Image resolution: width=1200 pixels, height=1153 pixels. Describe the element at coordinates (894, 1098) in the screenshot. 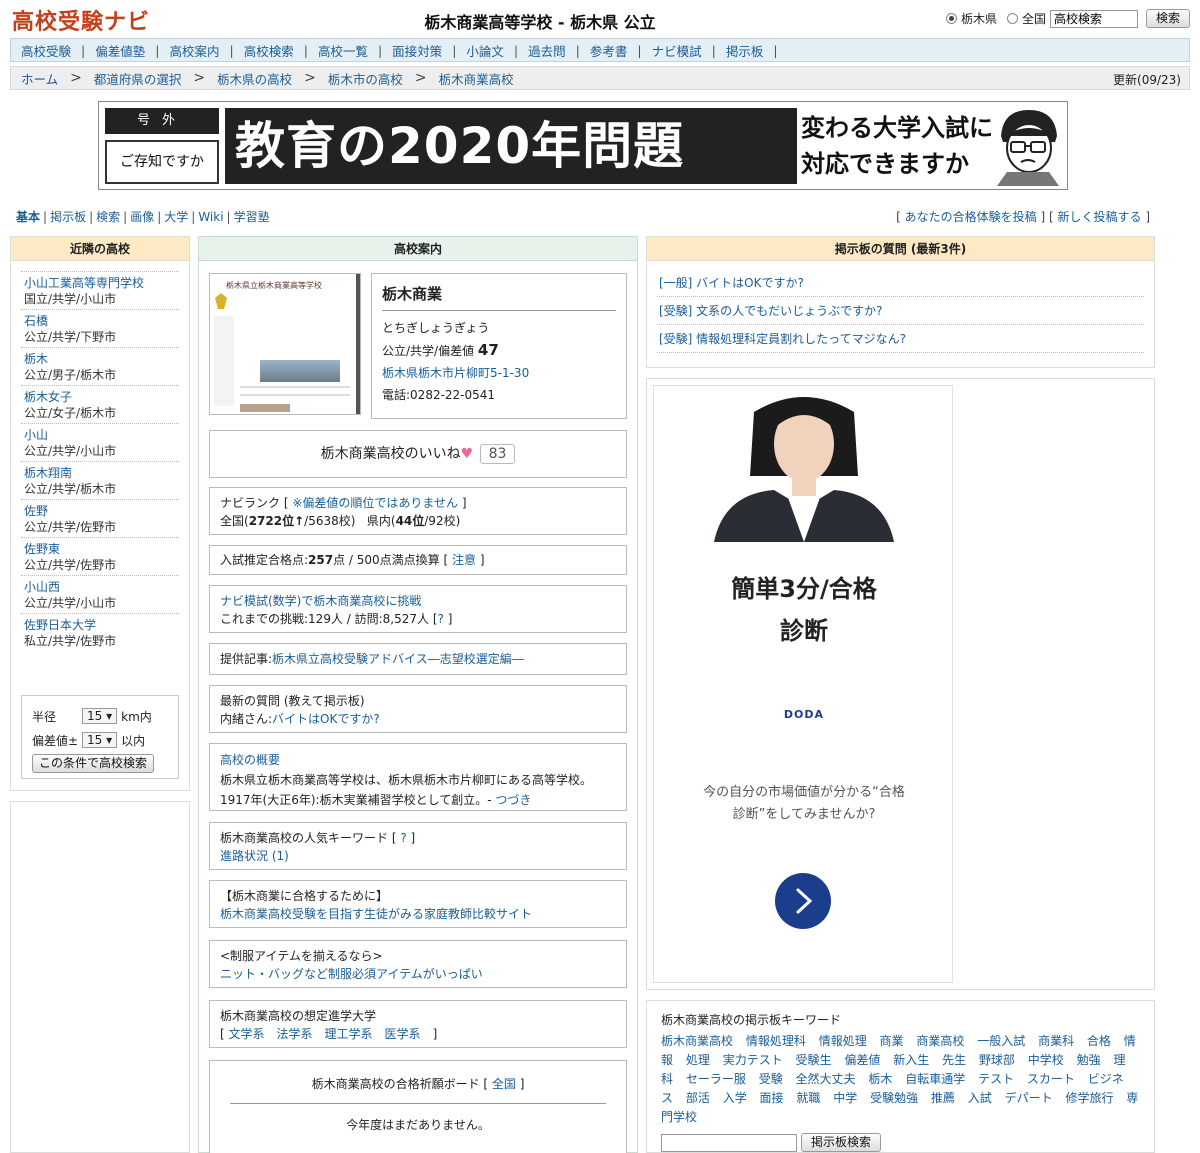

I see `board-keyword-link: 受験勉強` at that location.